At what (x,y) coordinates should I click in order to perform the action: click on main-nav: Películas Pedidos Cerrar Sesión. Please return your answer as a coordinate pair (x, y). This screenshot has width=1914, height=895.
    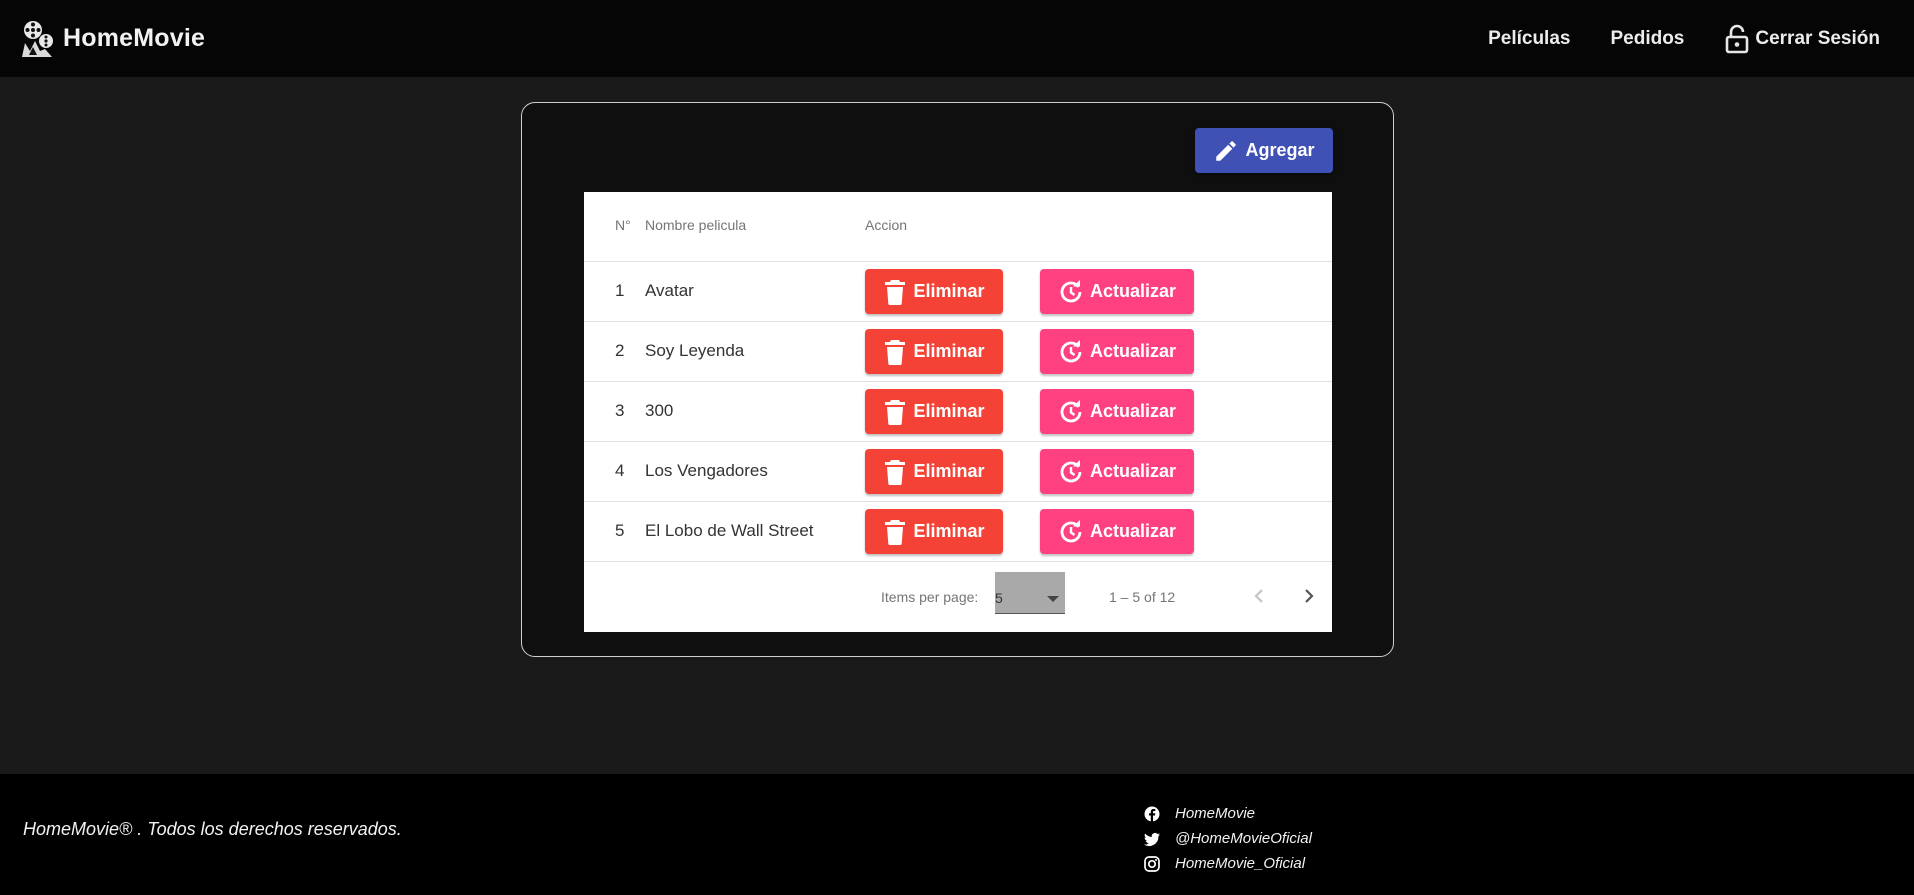
    Looking at the image, I should click on (1684, 39).